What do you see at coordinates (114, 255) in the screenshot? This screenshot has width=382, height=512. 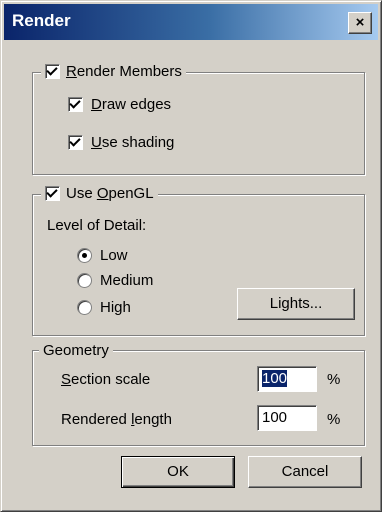 I see `lod-radio-low-label: Low` at bounding box center [114, 255].